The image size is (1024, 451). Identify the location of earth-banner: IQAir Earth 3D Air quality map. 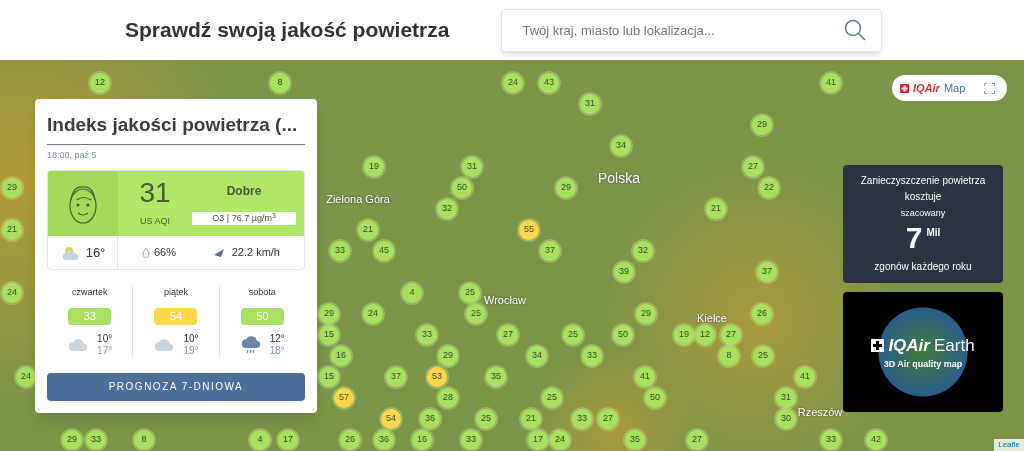
(923, 352).